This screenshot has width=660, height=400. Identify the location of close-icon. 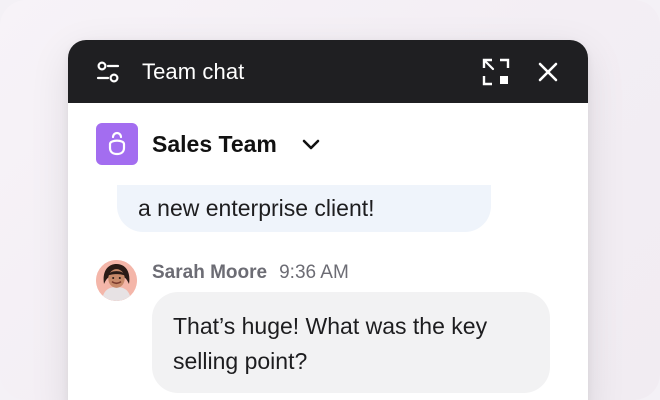
(548, 72).